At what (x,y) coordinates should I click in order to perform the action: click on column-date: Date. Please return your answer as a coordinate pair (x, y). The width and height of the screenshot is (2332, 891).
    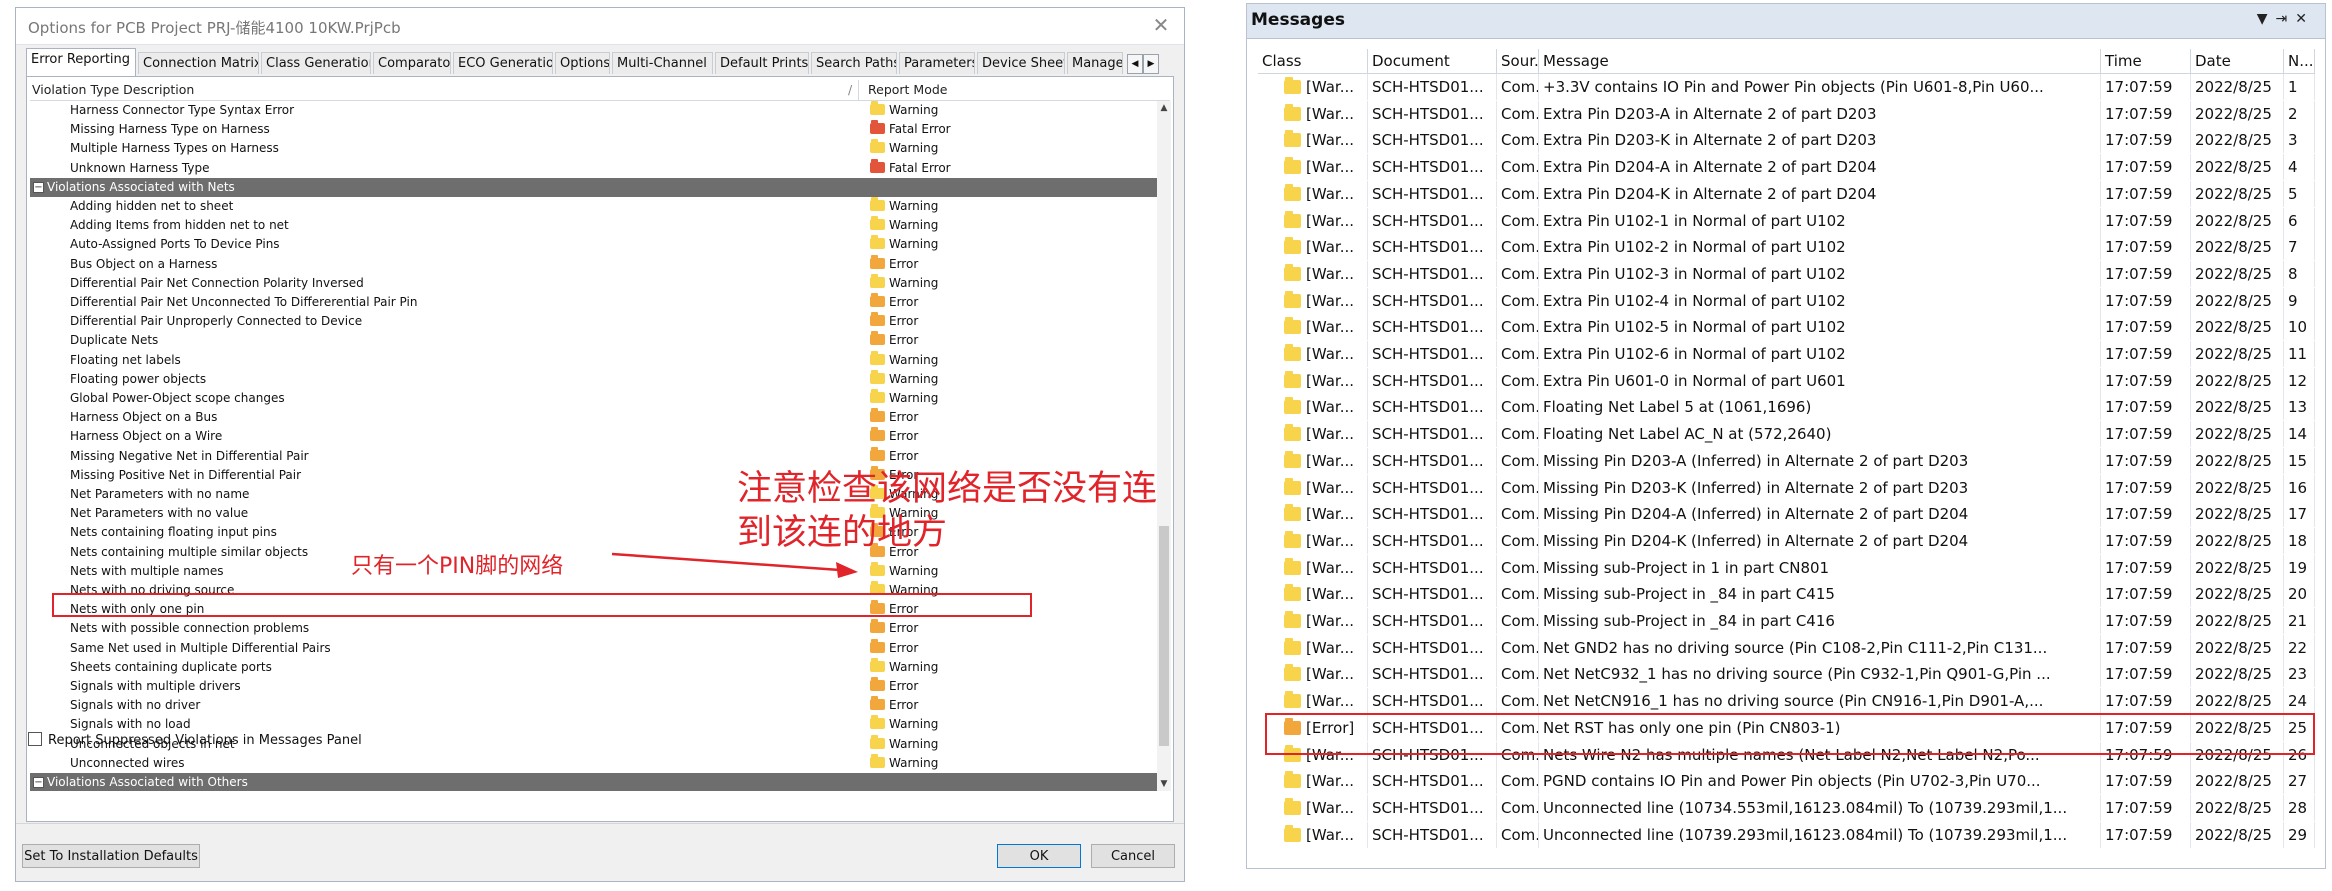
    Looking at the image, I should click on (2237, 61).